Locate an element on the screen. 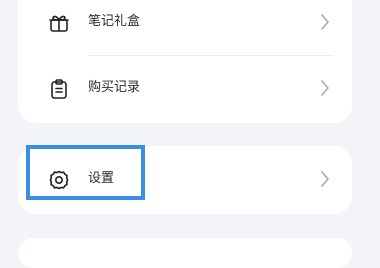 Image resolution: width=380 pixels, height=268 pixels. menu-item-label: 购买记录 is located at coordinates (114, 87).